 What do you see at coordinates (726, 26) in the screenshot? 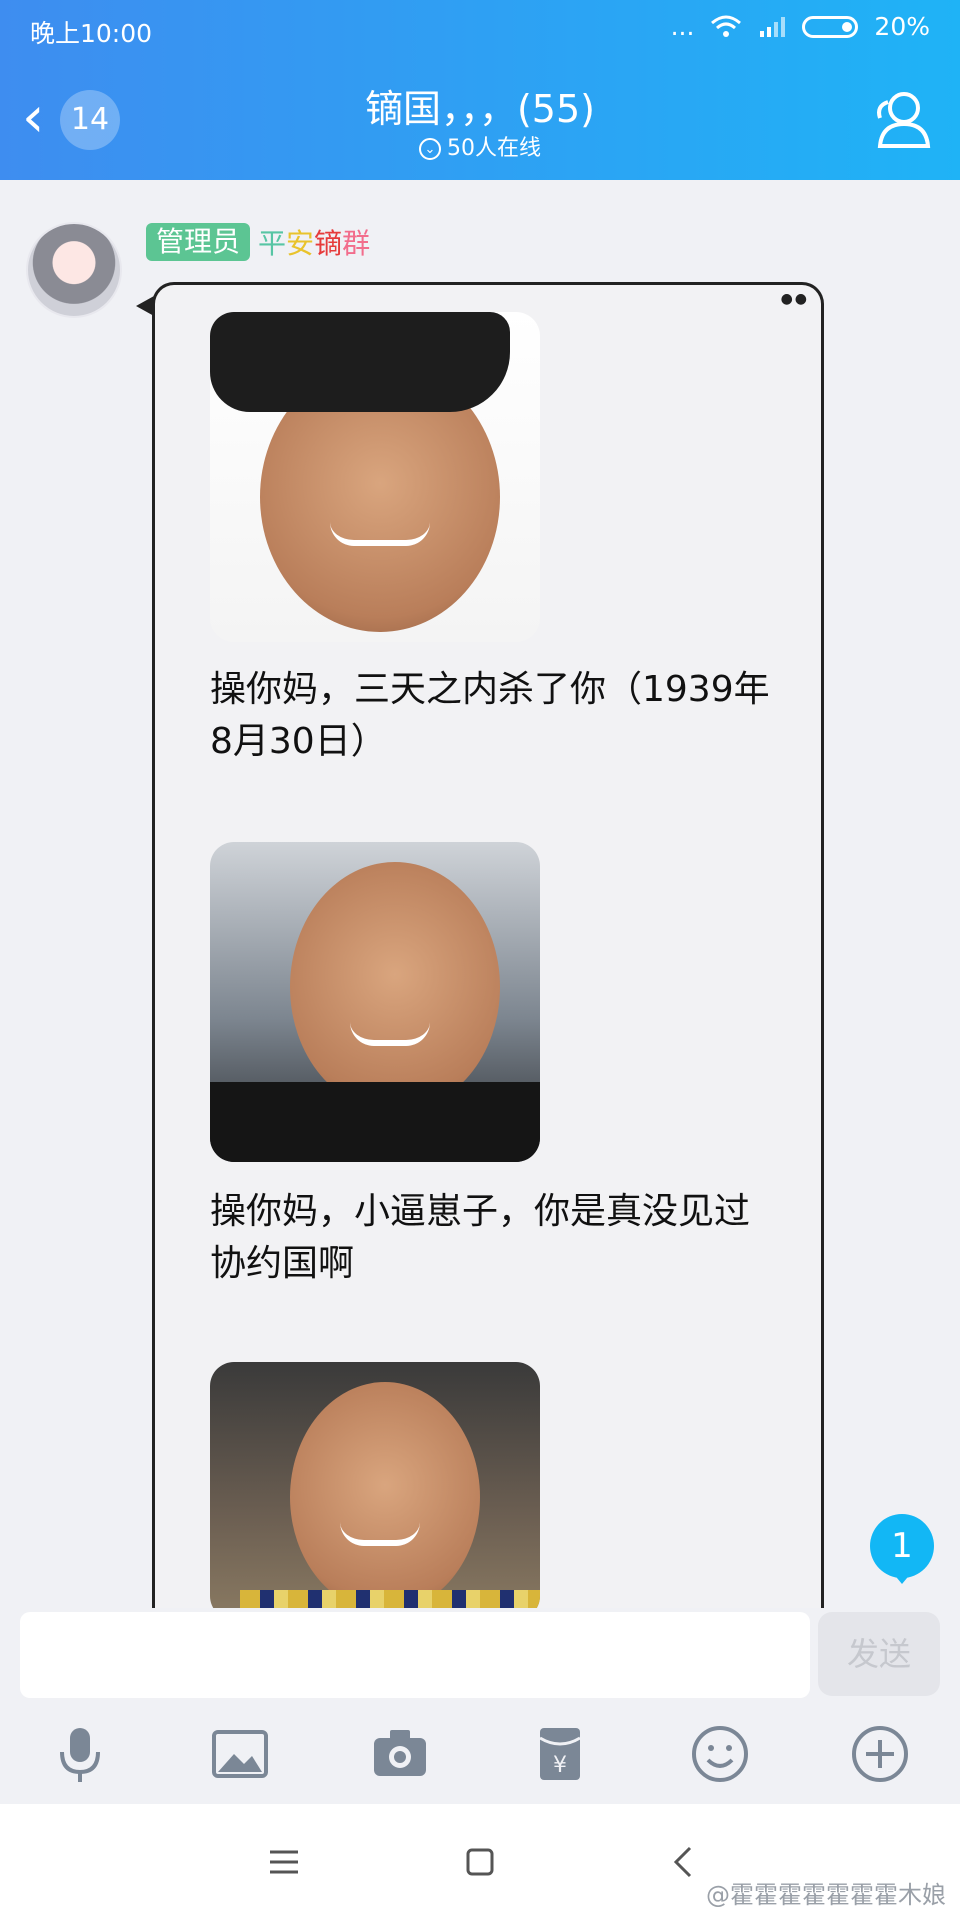
I see `wifi-icon` at bounding box center [726, 26].